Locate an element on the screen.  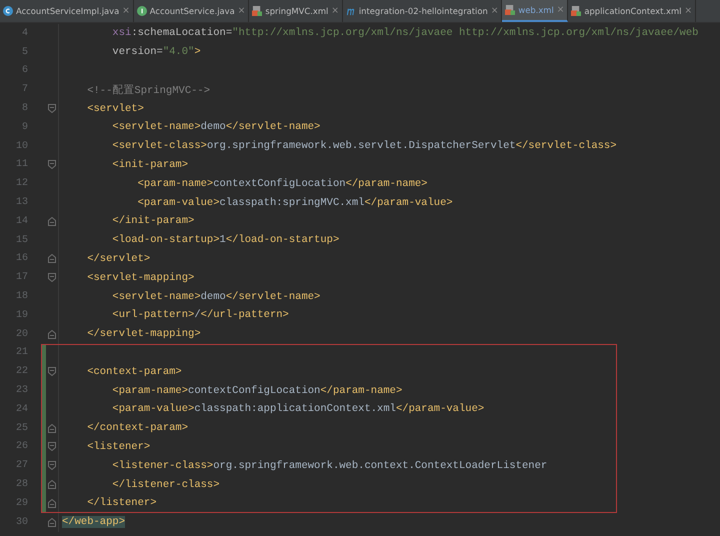
interface-icon is located at coordinates (141, 11).